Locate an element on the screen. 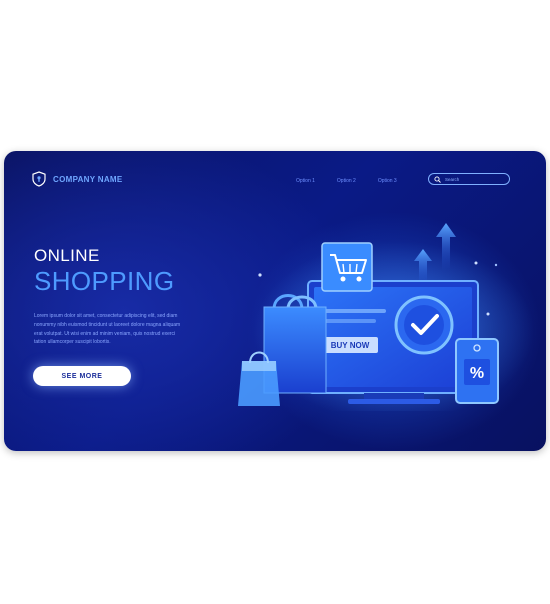  search-input: Search is located at coordinates (469, 179).